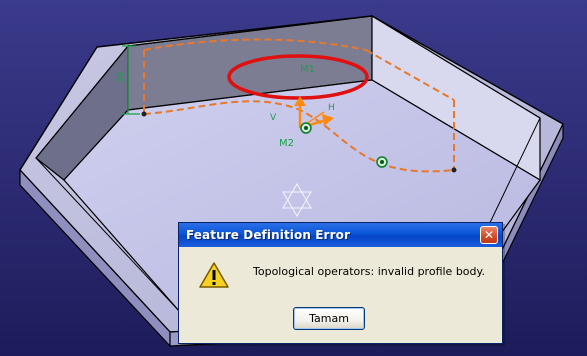 This screenshot has height=356, width=587. Describe the element at coordinates (214, 275) in the screenshot. I see `warning-icon` at that location.